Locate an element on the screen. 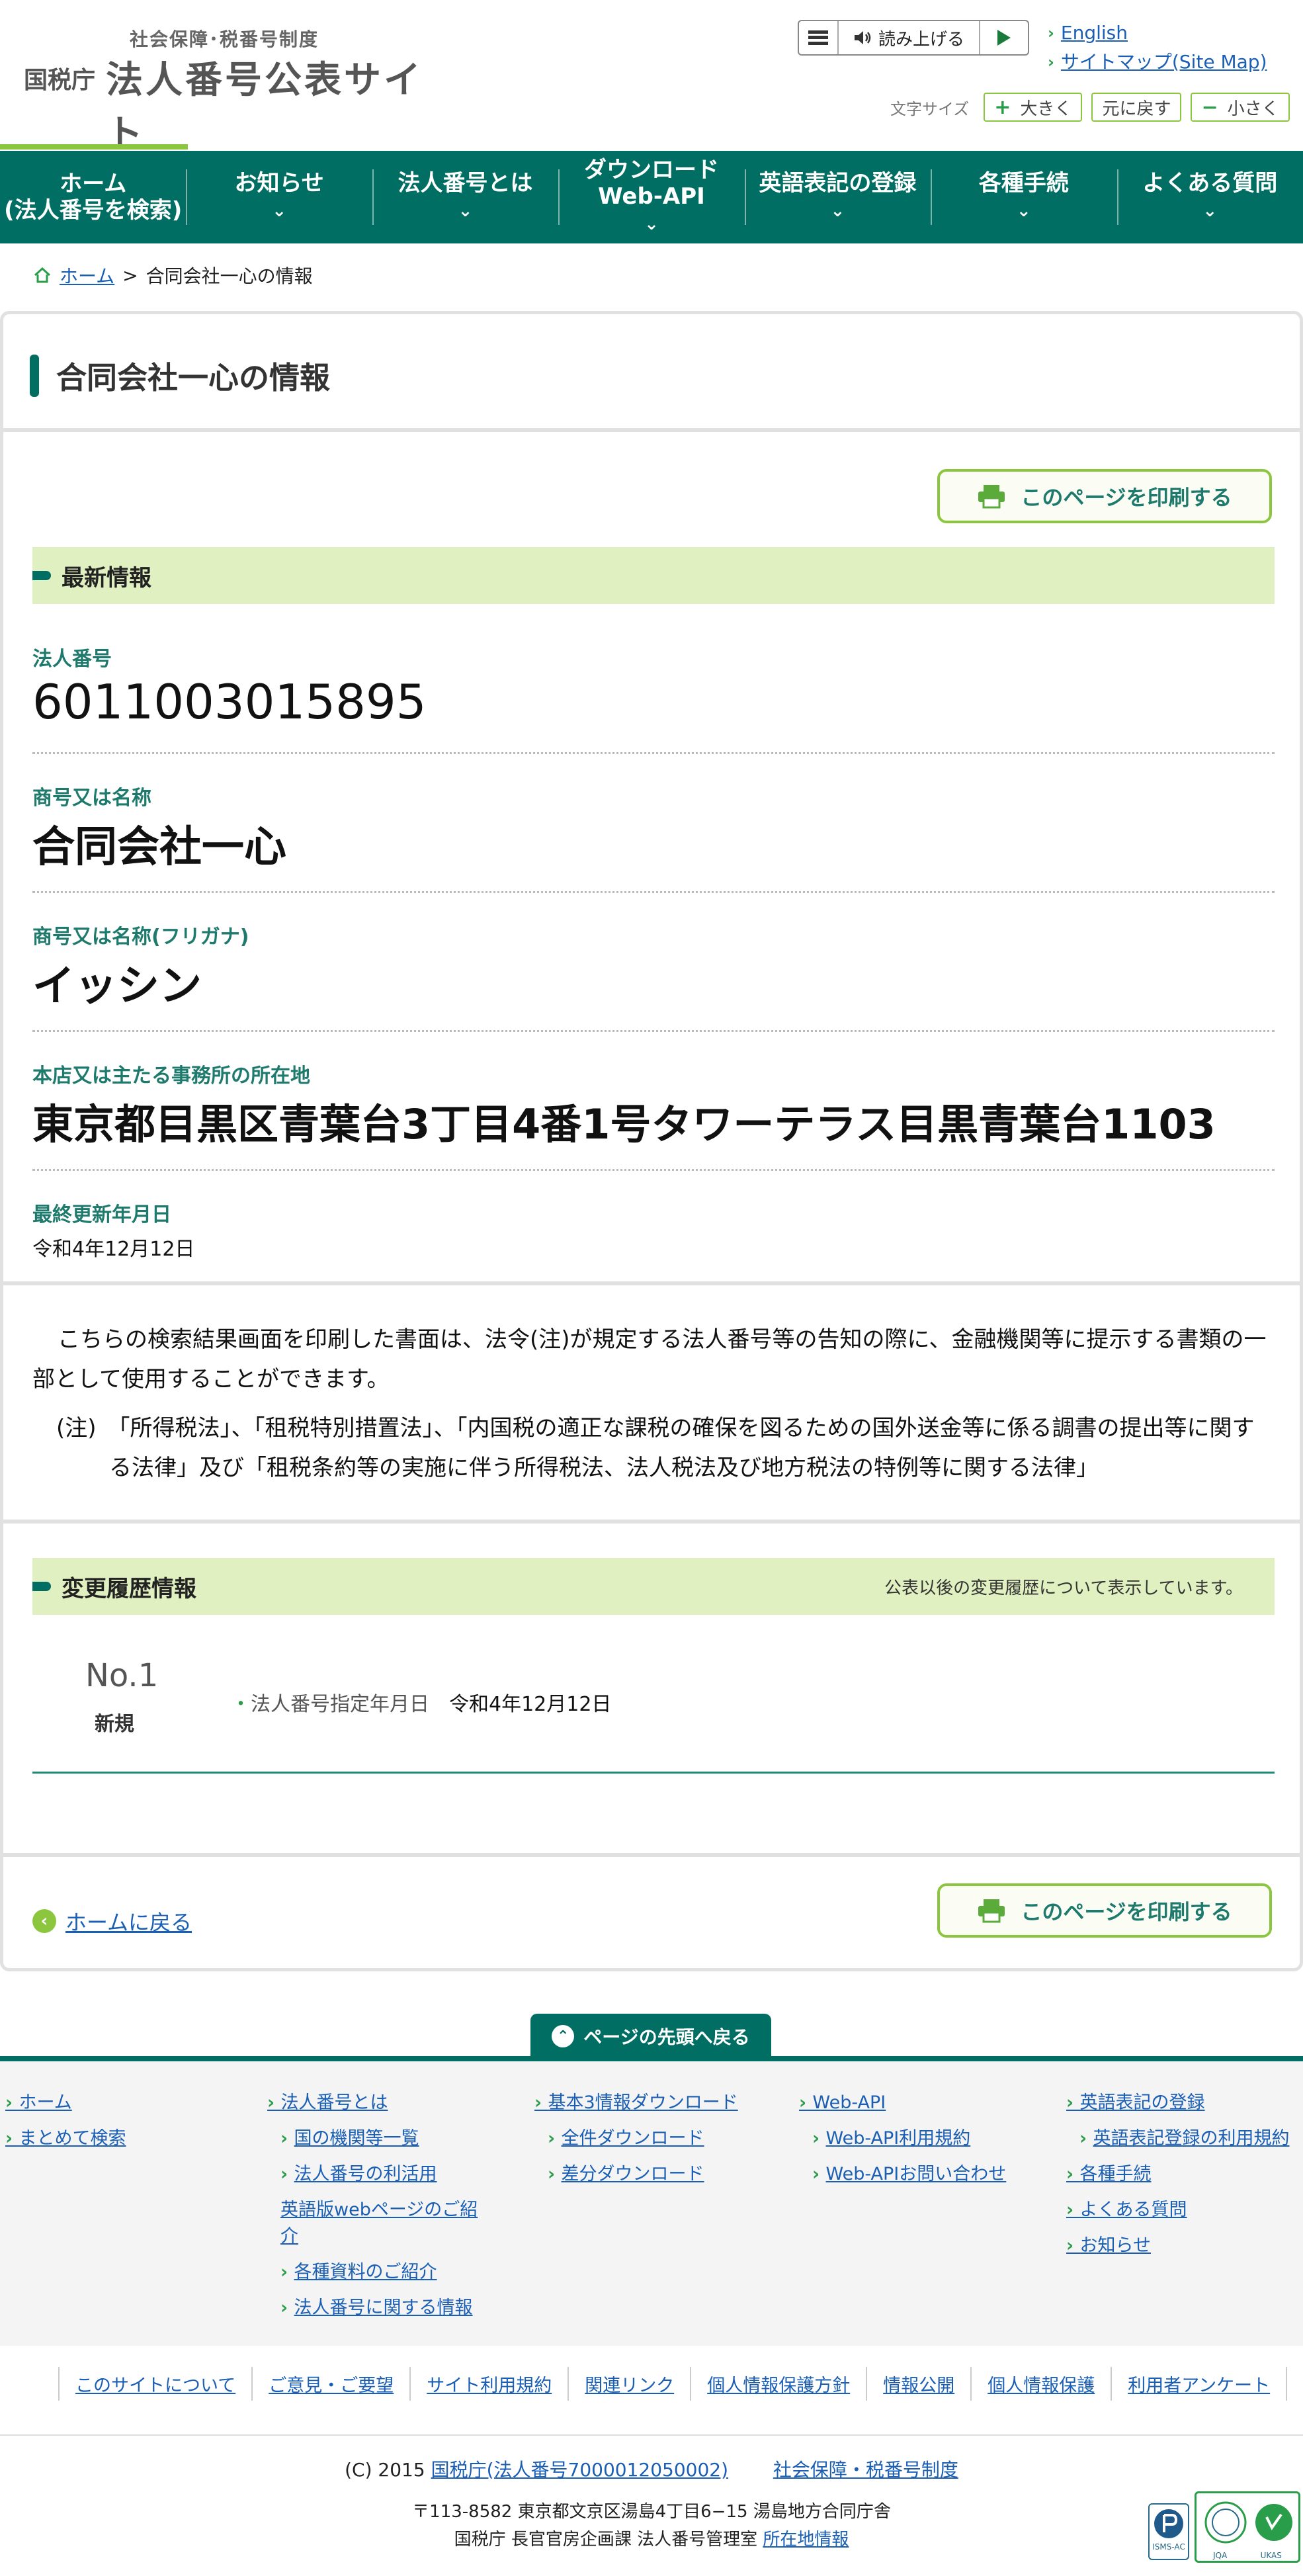 The width and height of the screenshot is (1303, 2576). sitemap-link: よくある質問 is located at coordinates (1126, 2210).